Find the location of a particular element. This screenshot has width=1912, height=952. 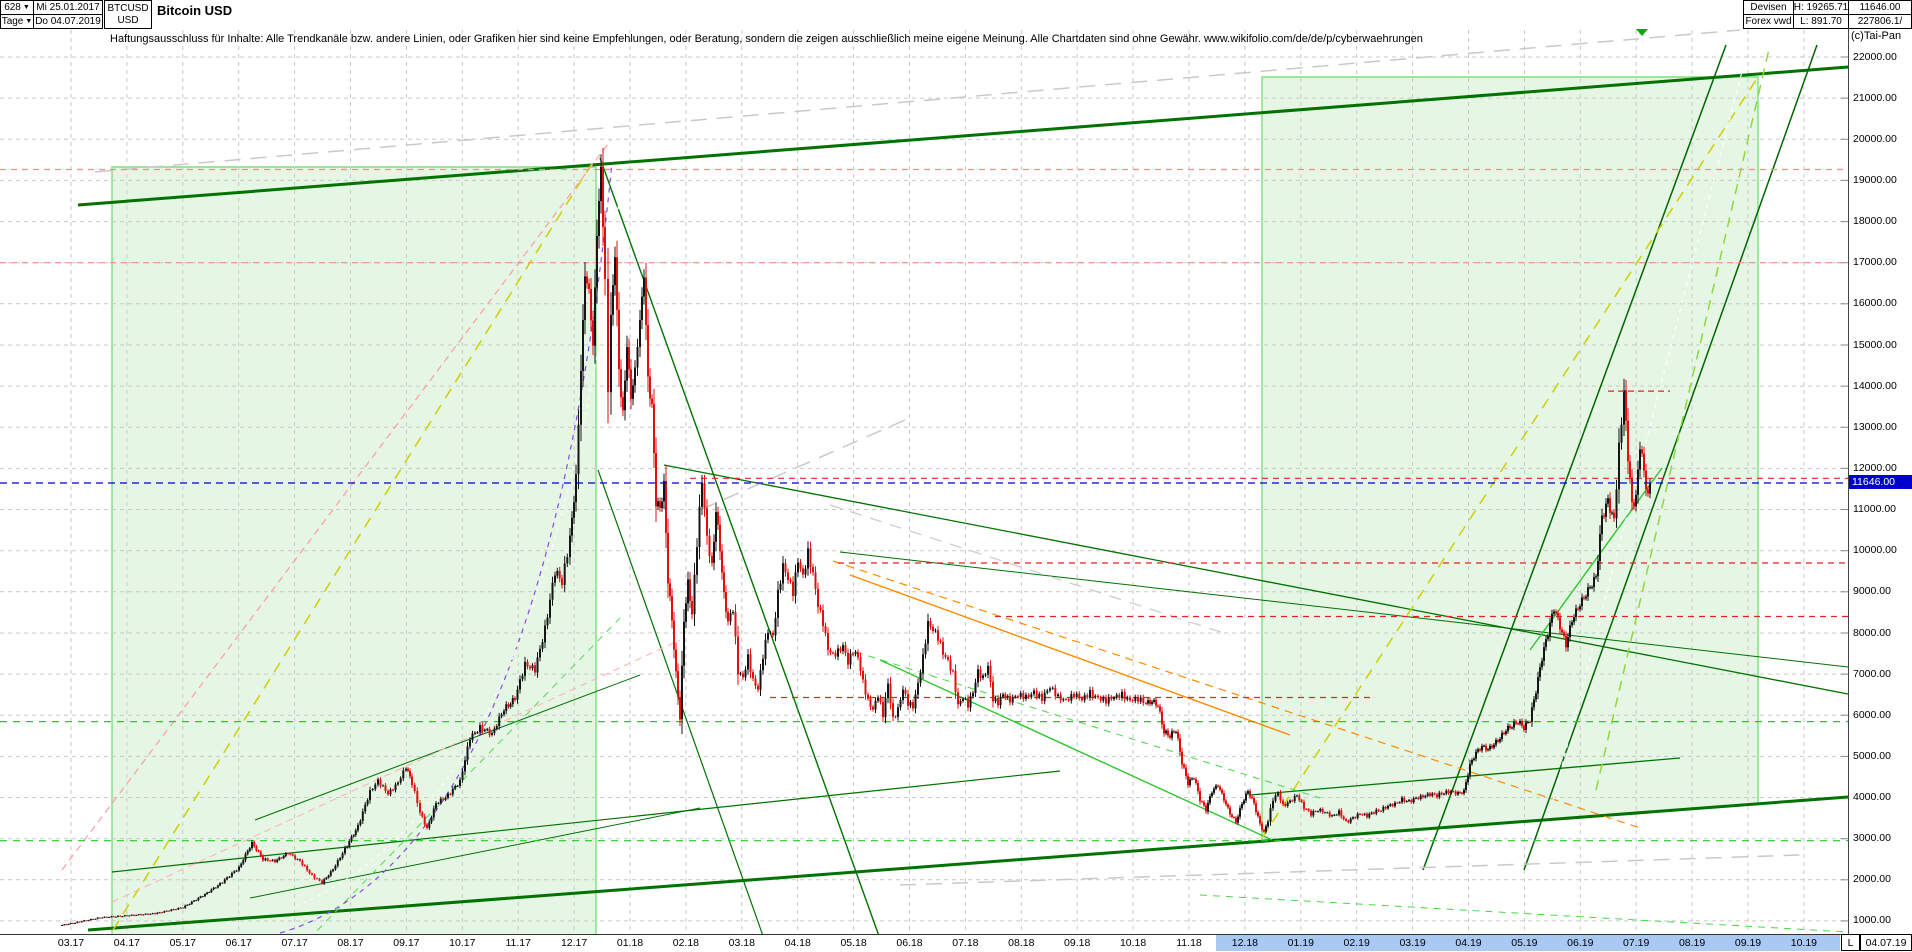

lime-decline-to-dec18-low is located at coordinates (1076, 750).